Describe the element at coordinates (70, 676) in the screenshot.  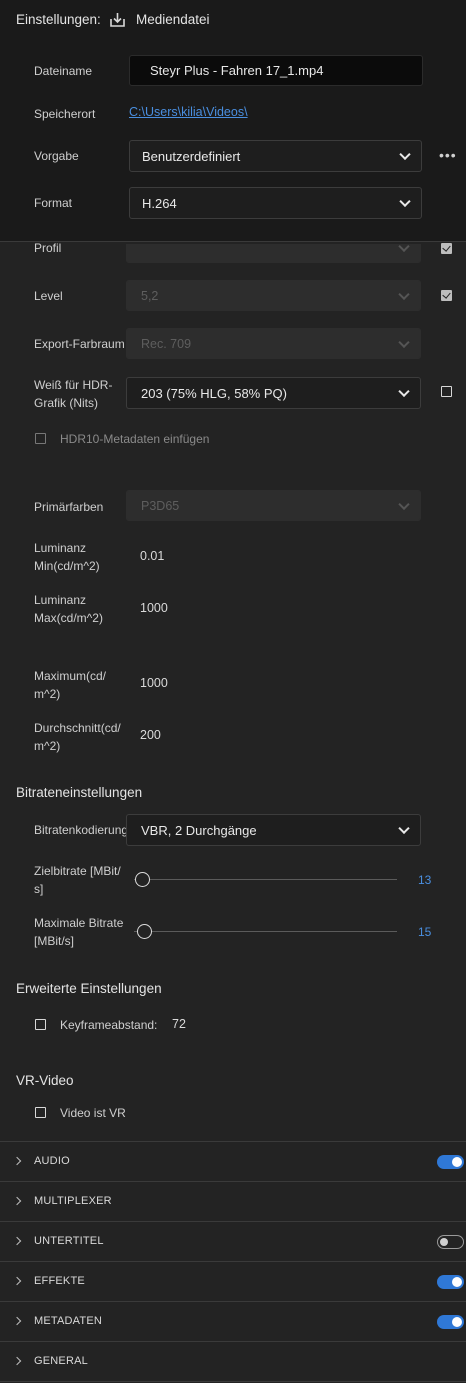
I see `max-cll-label-line1: Maximum(cd/` at that location.